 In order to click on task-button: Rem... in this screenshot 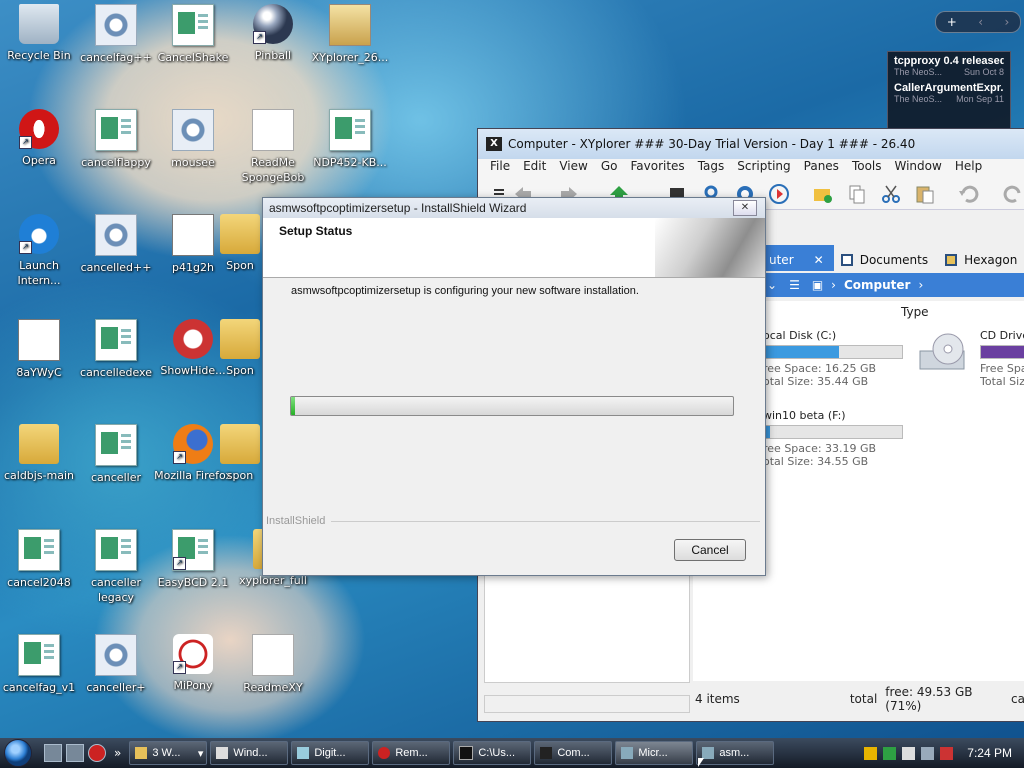, I will do `click(411, 753)`.